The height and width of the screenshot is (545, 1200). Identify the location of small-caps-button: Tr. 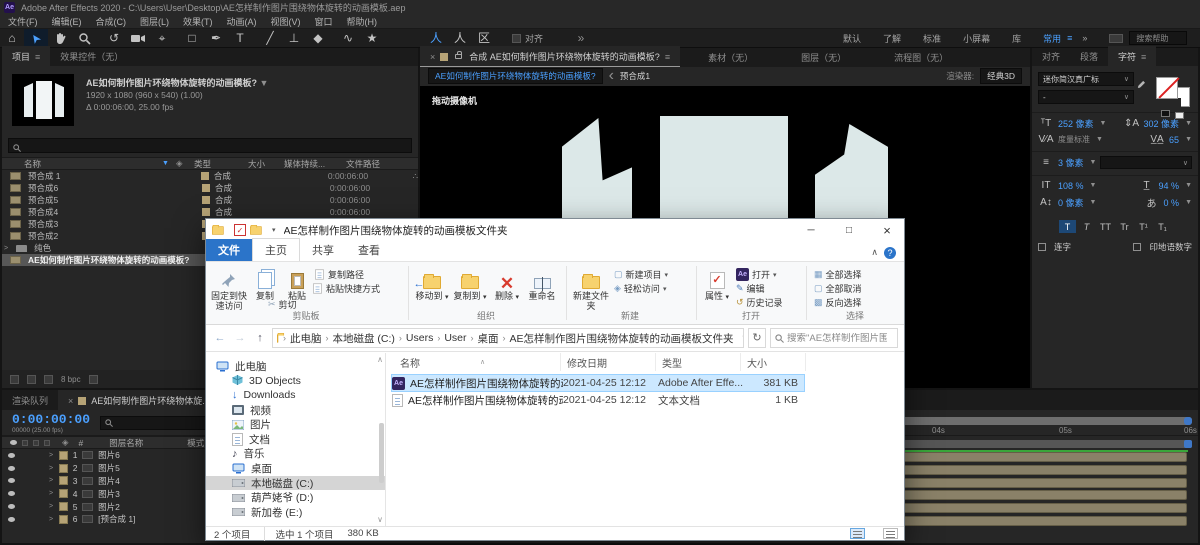
(1124, 226).